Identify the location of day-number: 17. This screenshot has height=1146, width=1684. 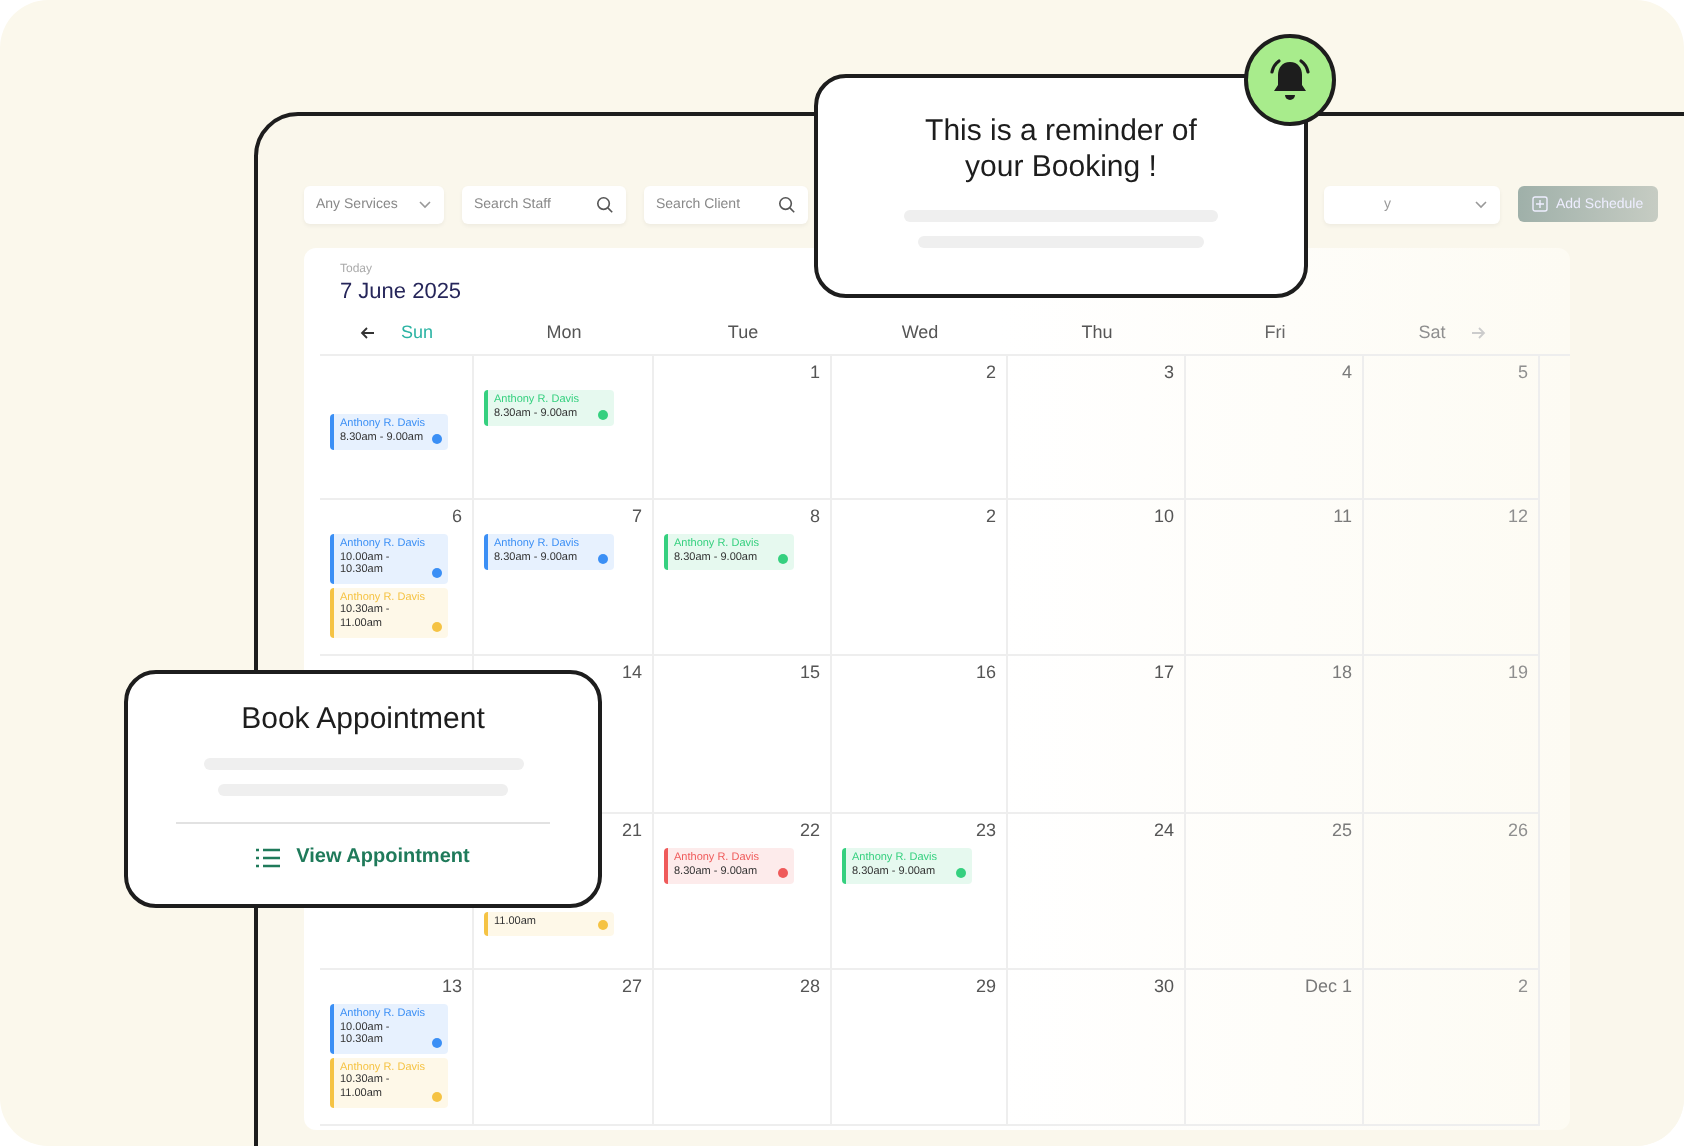
(1163, 672).